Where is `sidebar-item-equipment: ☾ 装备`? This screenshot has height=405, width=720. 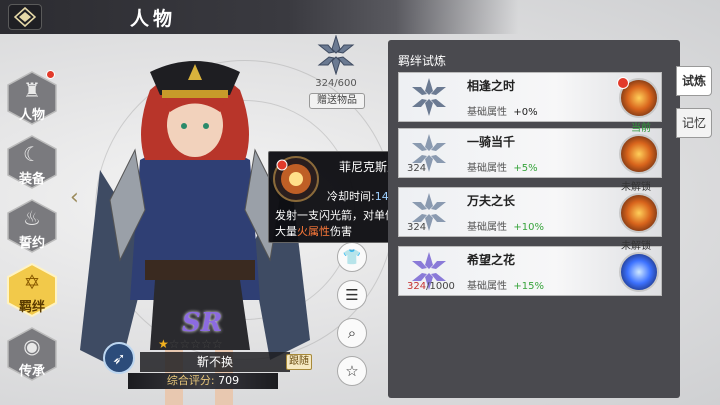
sidebar-item-equipment: ☾ 装备 is located at coordinates (32, 162).